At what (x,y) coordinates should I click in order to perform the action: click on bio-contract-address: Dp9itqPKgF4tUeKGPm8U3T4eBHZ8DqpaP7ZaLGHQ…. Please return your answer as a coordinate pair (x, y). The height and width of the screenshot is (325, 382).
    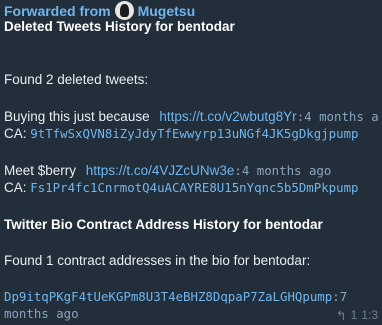
    Looking at the image, I should click on (168, 296).